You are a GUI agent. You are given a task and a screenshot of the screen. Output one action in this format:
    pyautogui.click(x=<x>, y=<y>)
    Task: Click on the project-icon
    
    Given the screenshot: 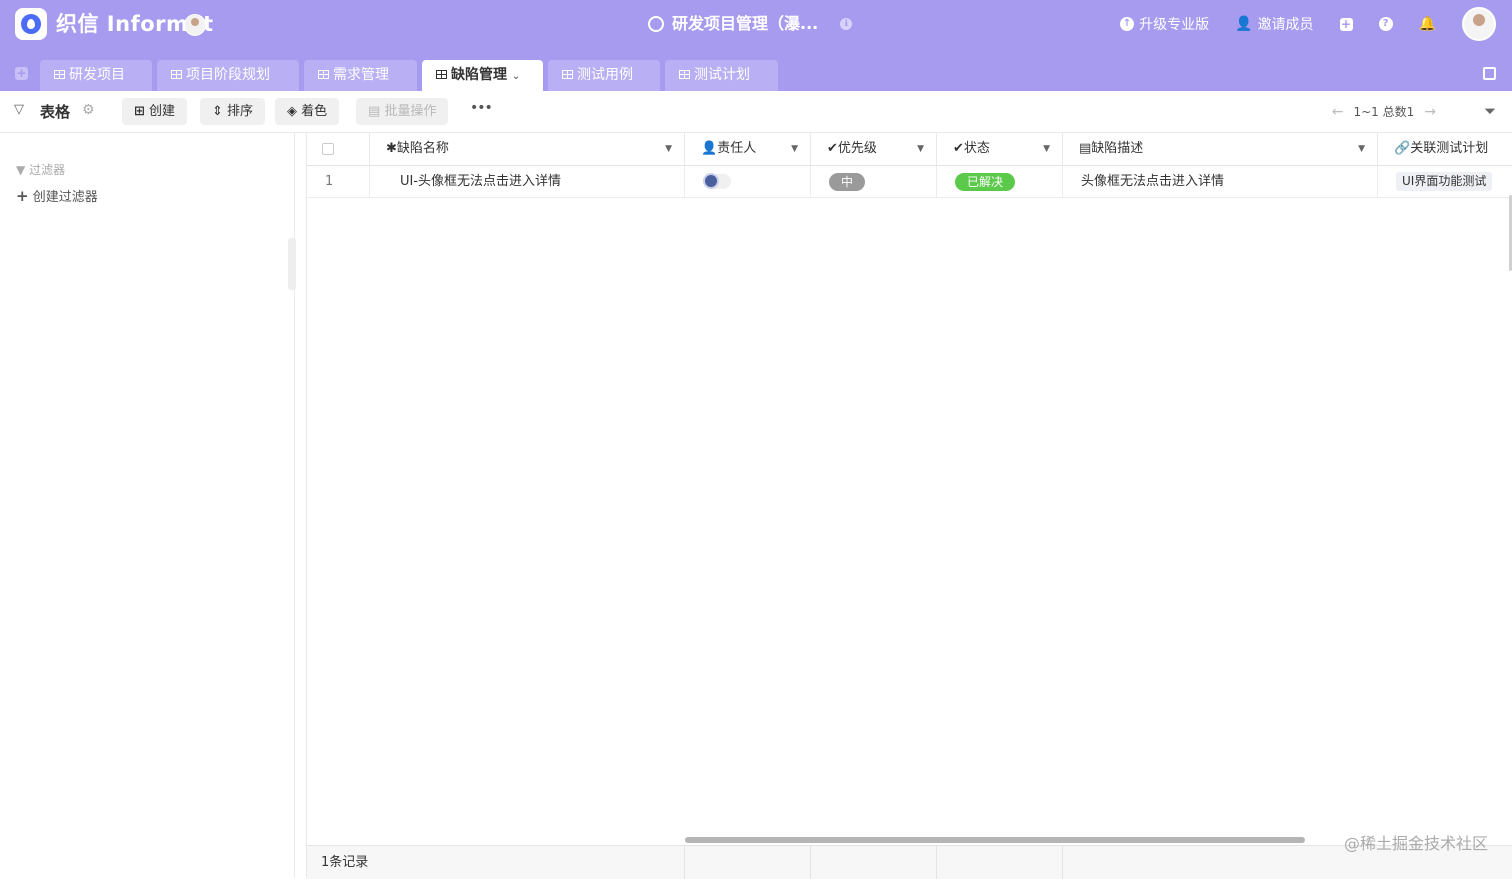 What is the action you would take?
    pyautogui.click(x=656, y=24)
    